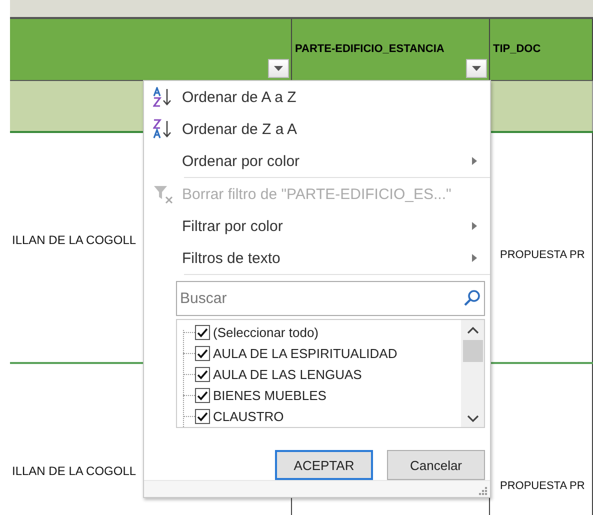 This screenshot has width=593, height=515. What do you see at coordinates (472, 373) in the screenshot?
I see `scrollbar` at bounding box center [472, 373].